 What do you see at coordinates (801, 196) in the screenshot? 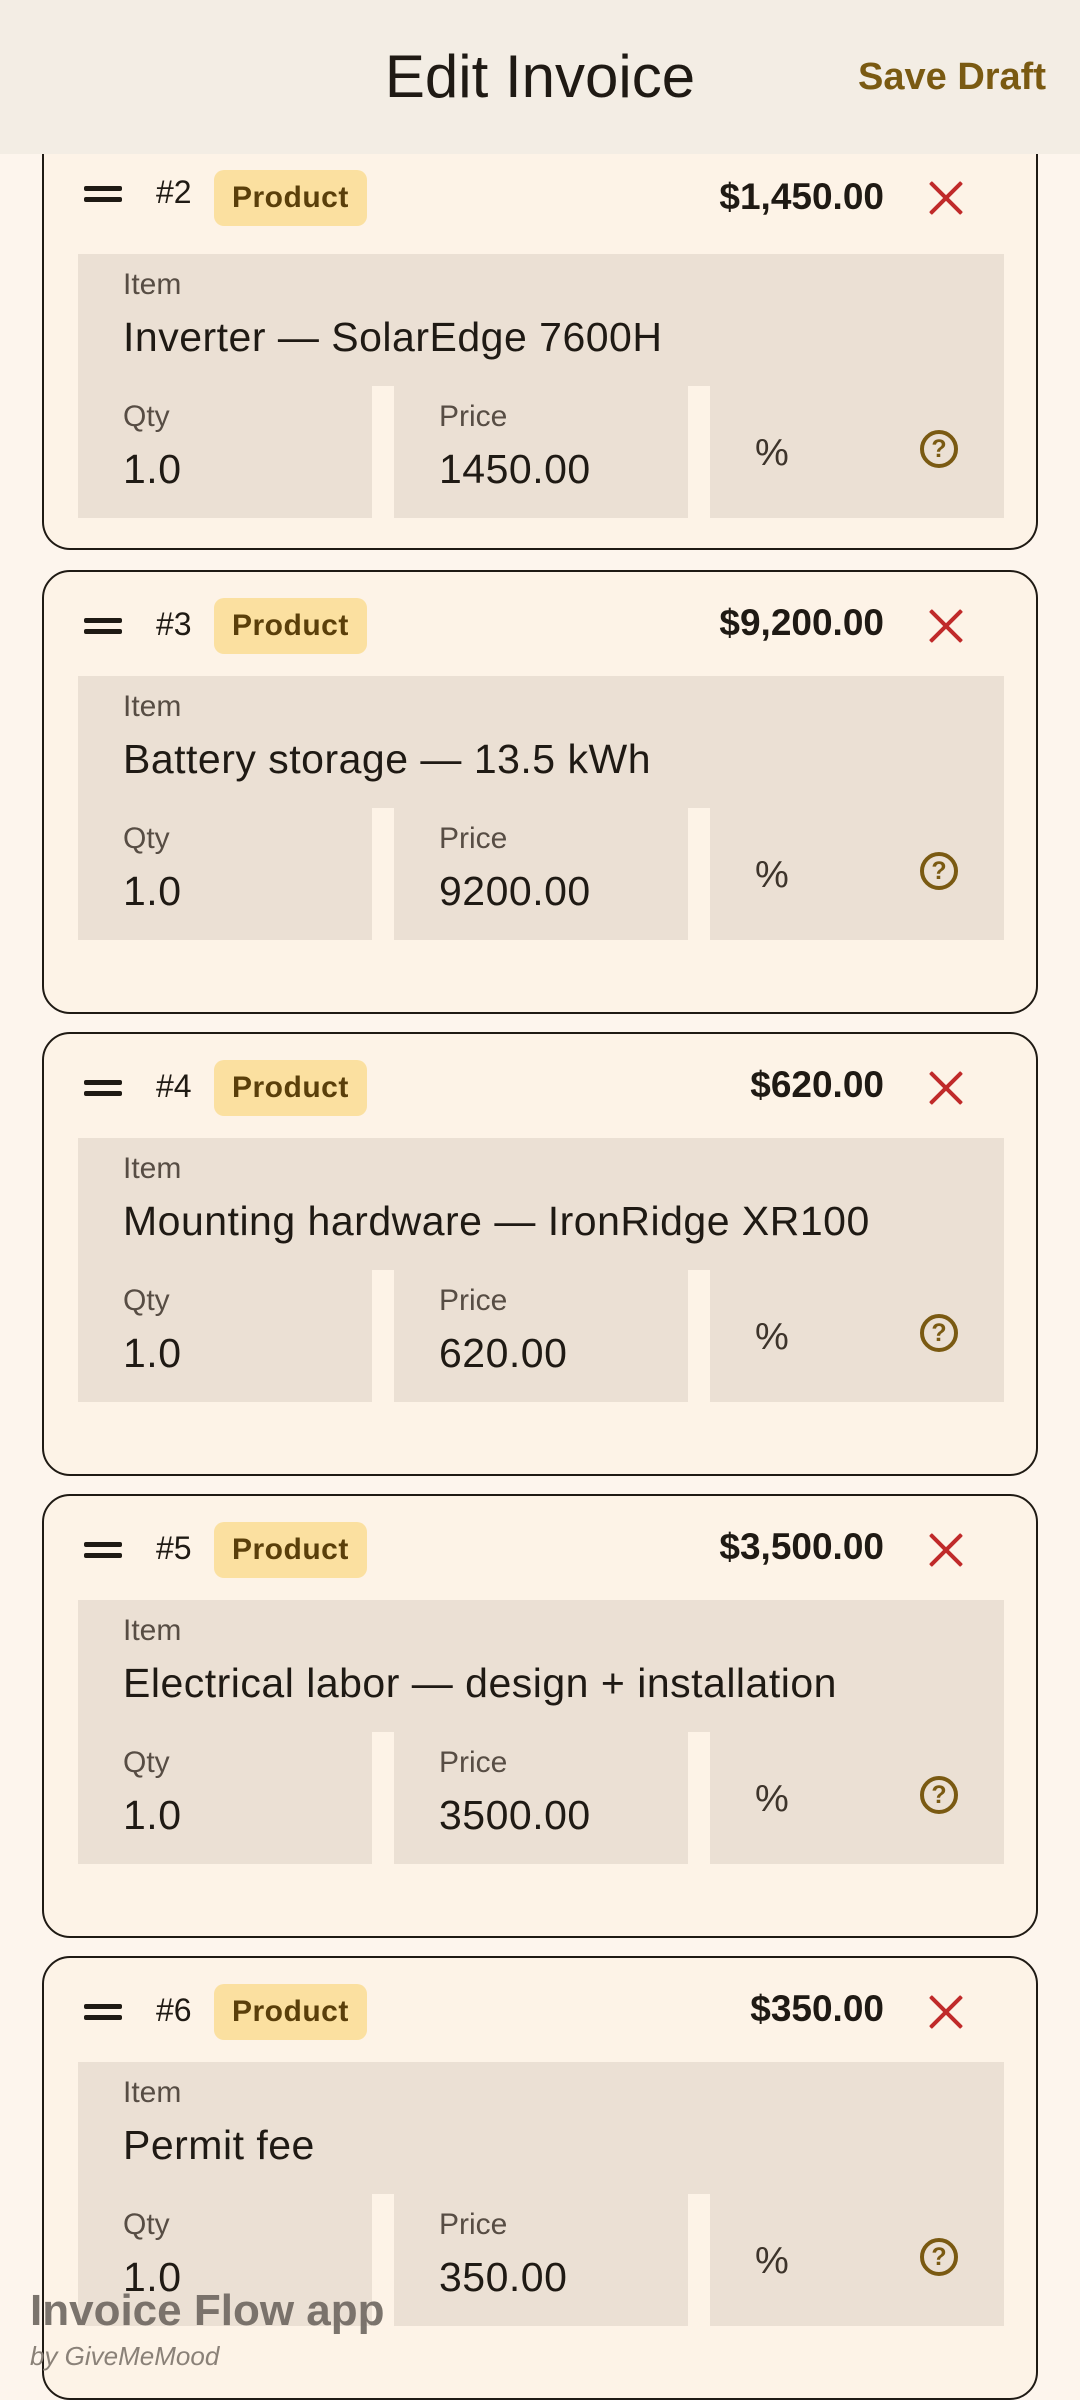
I see `line-total: $1,450.00` at bounding box center [801, 196].